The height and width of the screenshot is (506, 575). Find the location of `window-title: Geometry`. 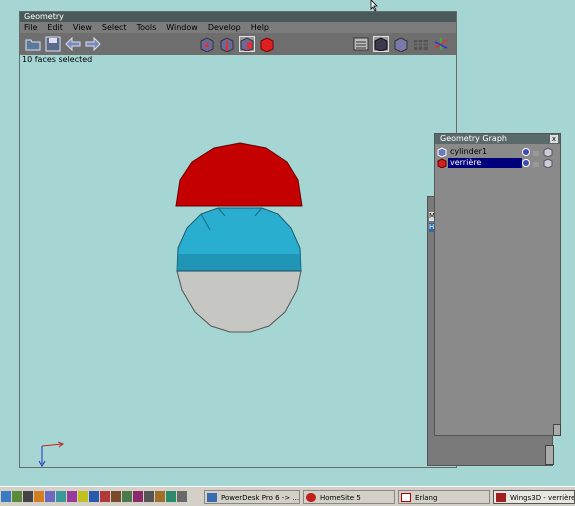

window-title: Geometry is located at coordinates (238, 17).